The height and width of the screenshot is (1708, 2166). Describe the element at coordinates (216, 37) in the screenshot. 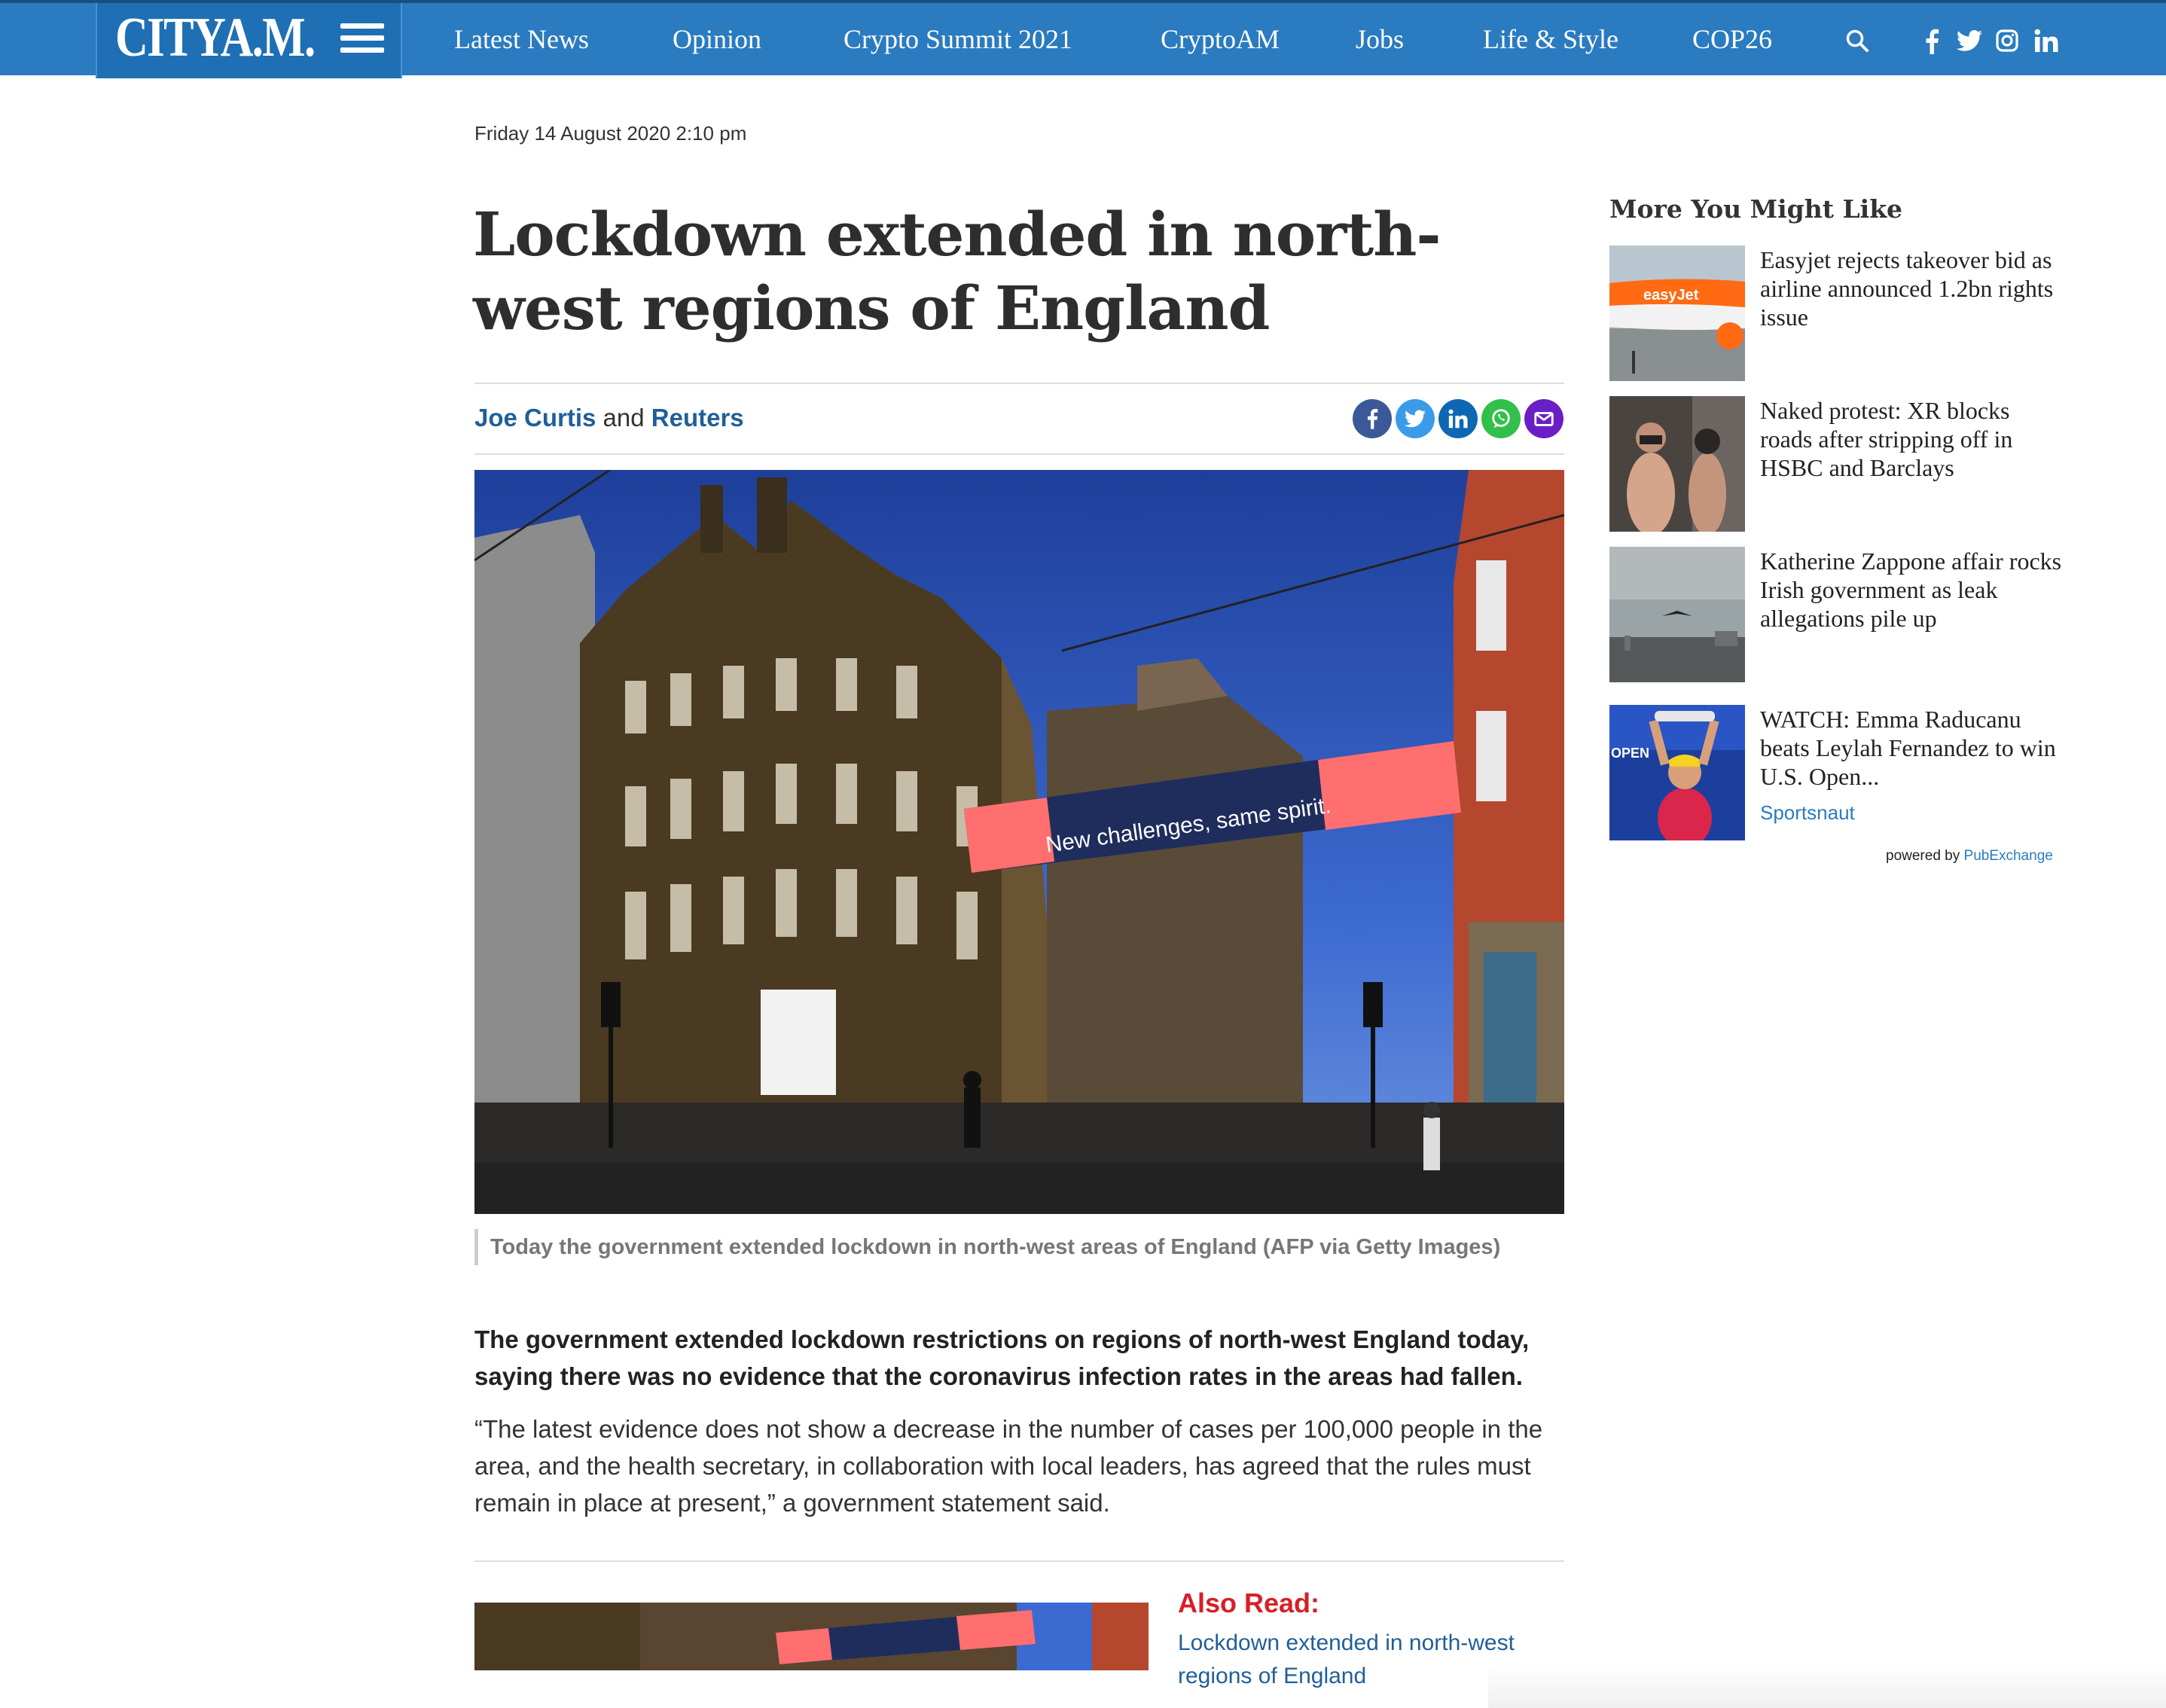

I see `city-am-logo: CITYA.M.` at that location.